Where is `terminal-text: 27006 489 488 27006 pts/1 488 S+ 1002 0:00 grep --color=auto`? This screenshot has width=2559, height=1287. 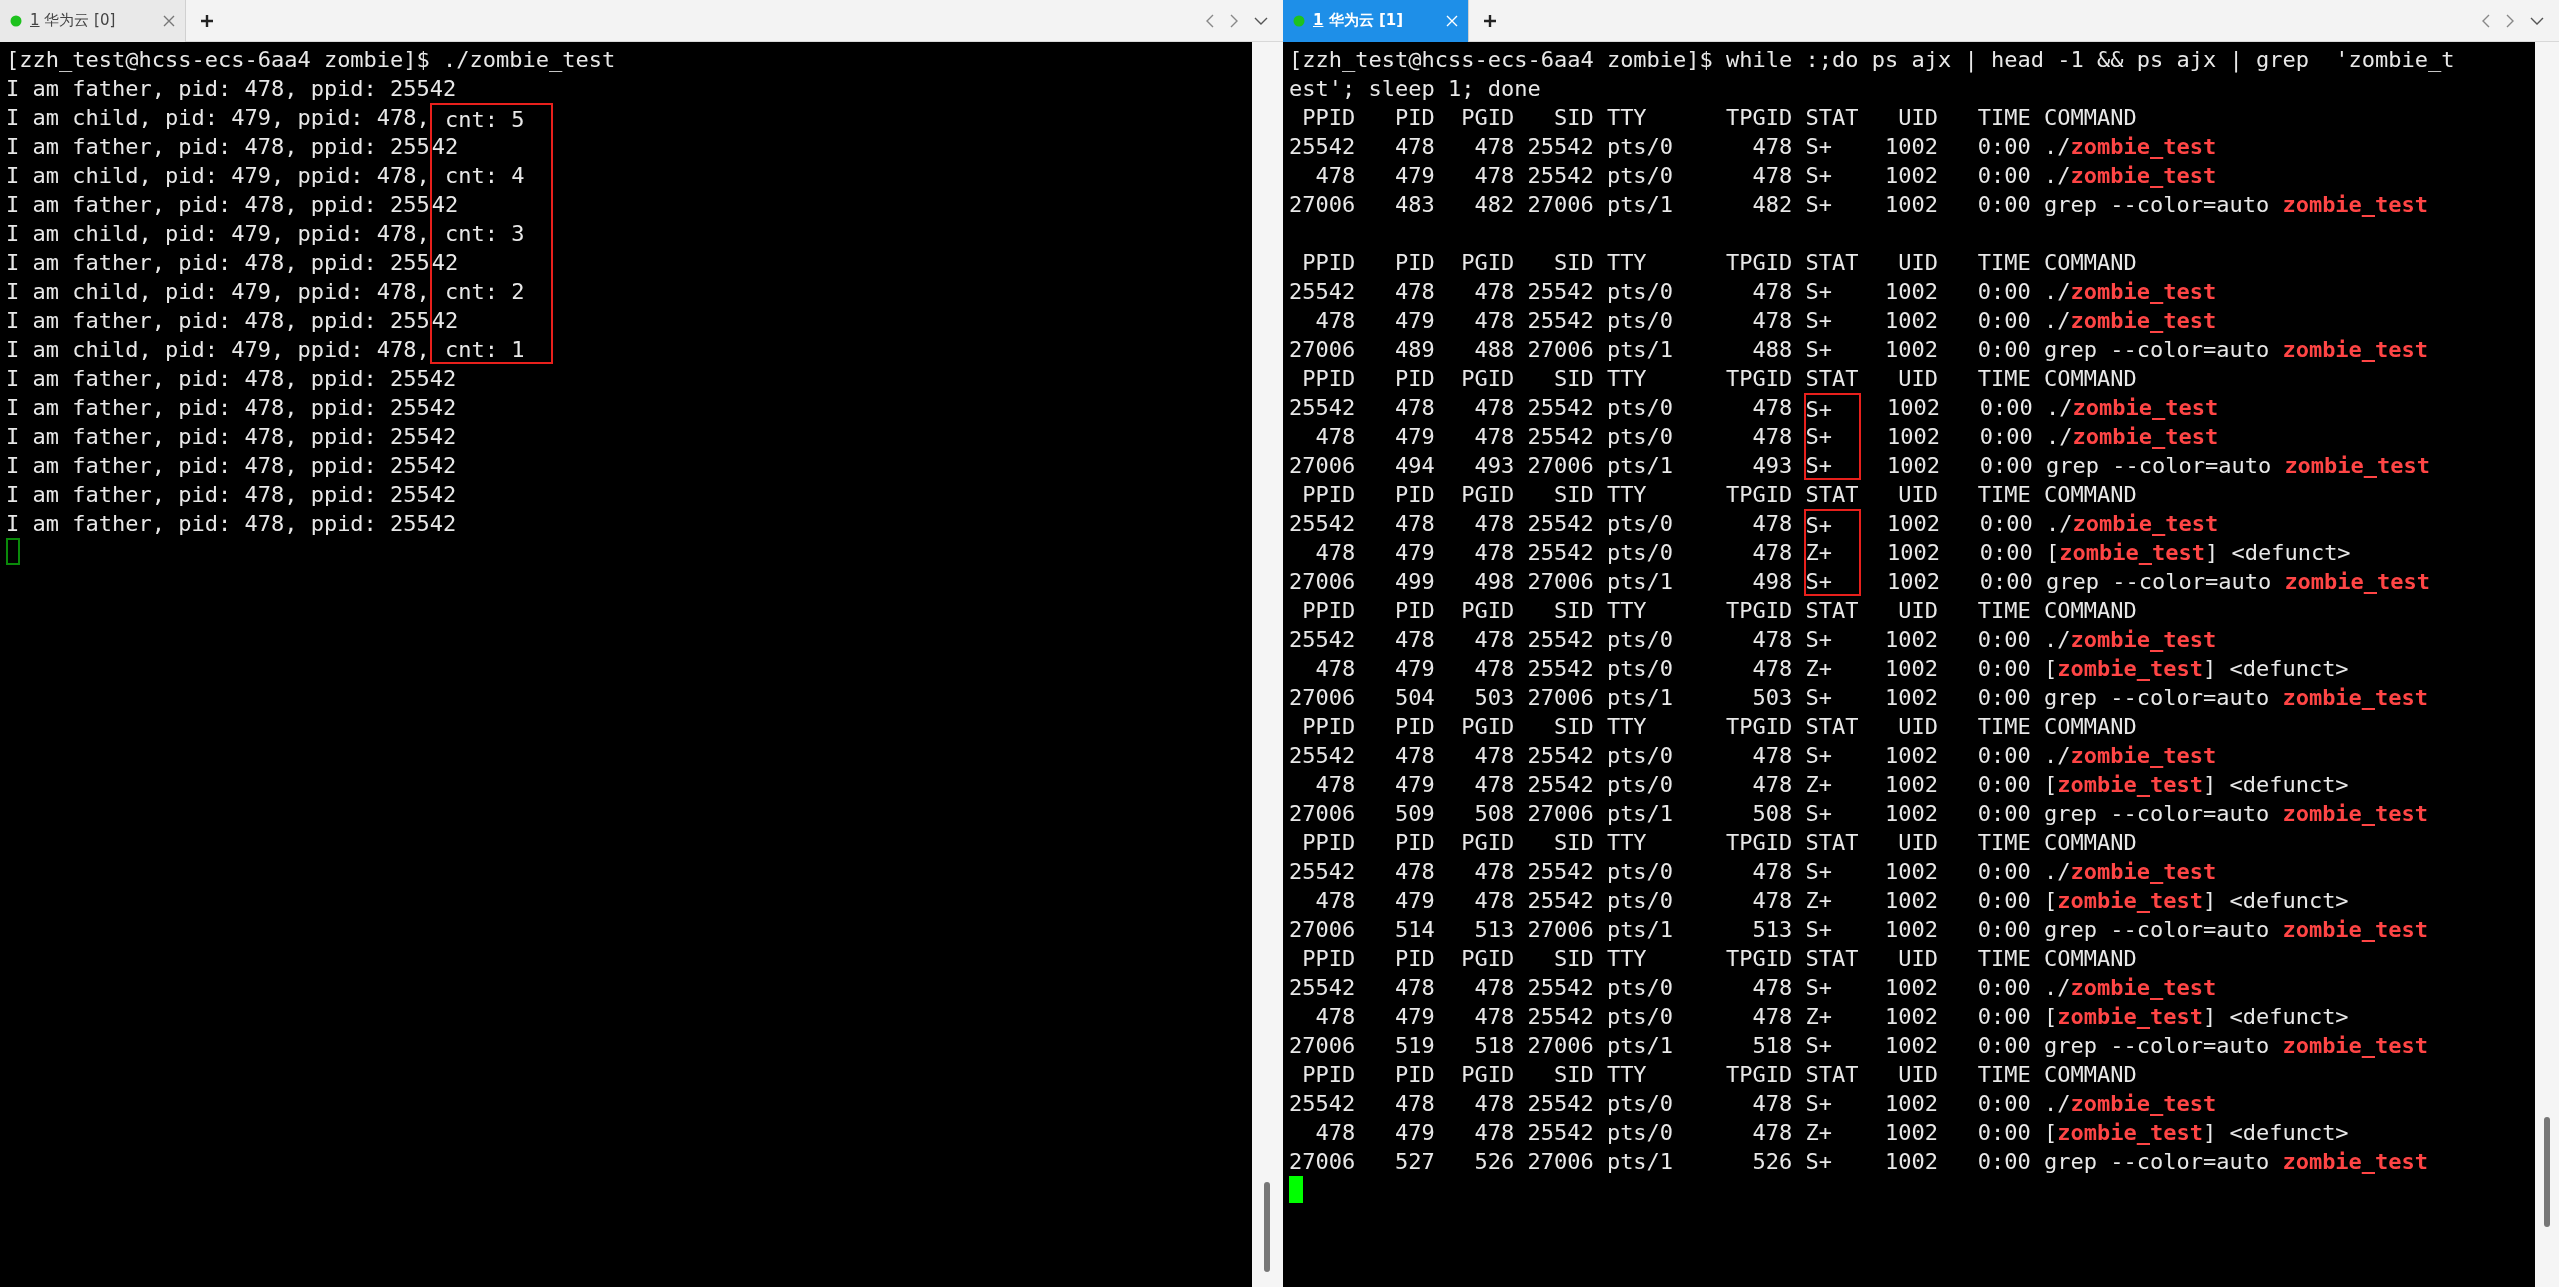 terminal-text: 27006 489 488 27006 pts/1 488 S+ 1002 0:00 grep --color=auto is located at coordinates (1780, 349).